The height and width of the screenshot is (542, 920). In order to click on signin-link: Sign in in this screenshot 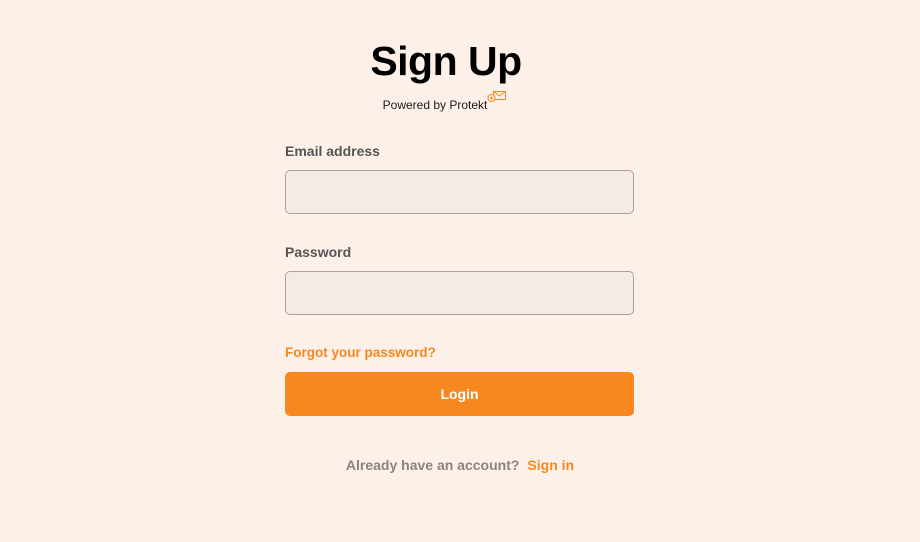, I will do `click(550, 465)`.